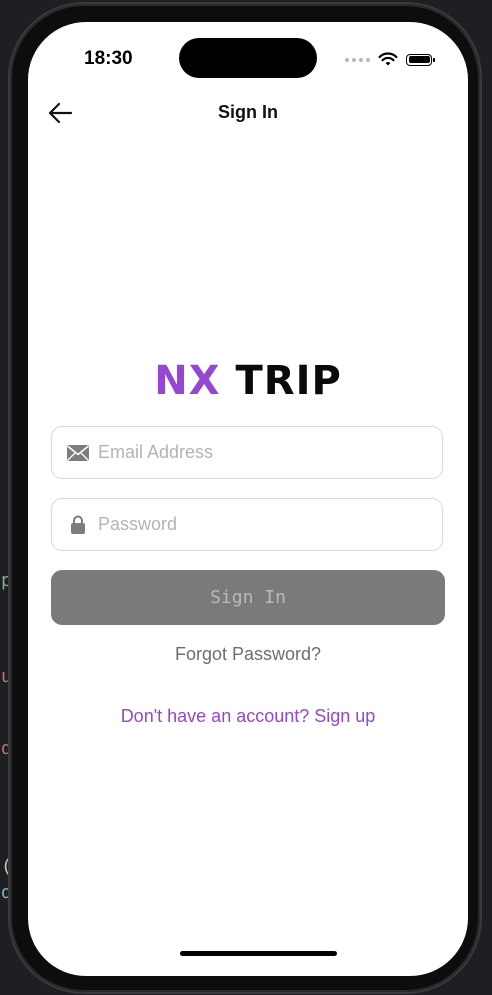  I want to click on lock-icon, so click(78, 525).